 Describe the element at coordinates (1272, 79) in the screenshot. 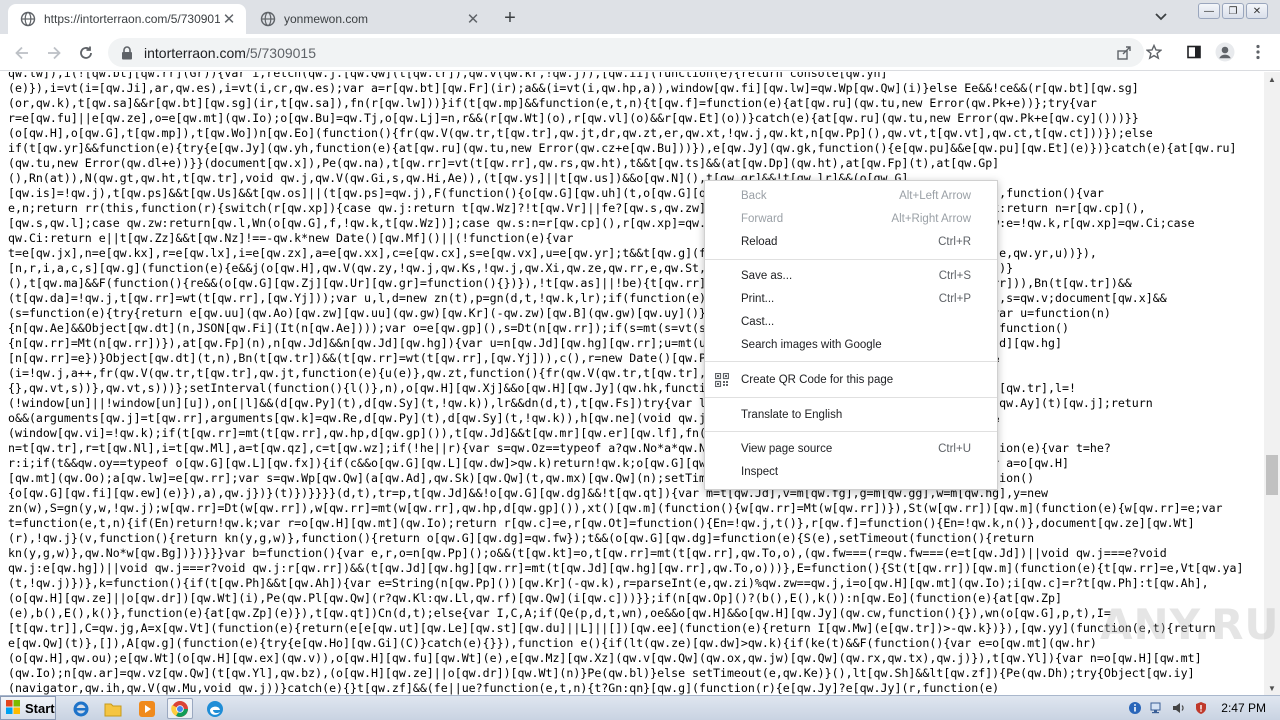

I see `scroll-up-icon: ▲` at that location.